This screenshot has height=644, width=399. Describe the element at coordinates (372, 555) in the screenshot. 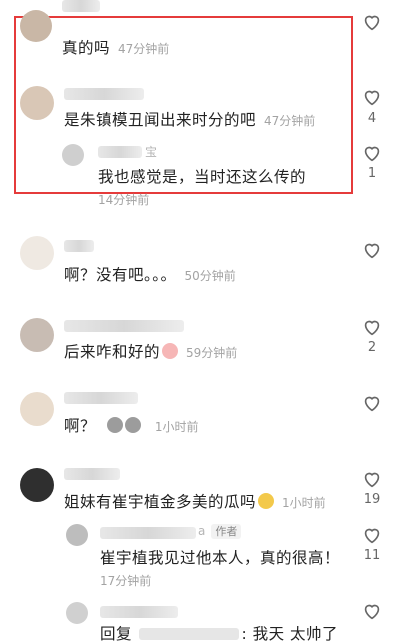

I see `like-count: 11` at that location.